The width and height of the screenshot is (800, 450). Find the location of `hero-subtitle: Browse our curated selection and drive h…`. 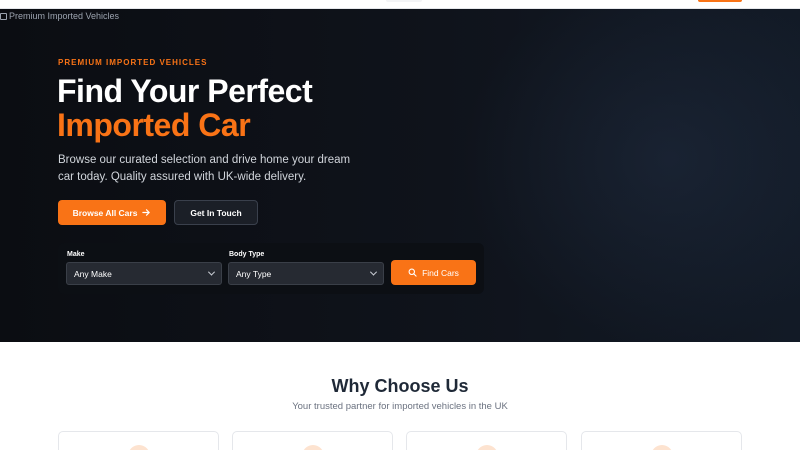

hero-subtitle: Browse our curated selection and drive h… is located at coordinates (204, 168).